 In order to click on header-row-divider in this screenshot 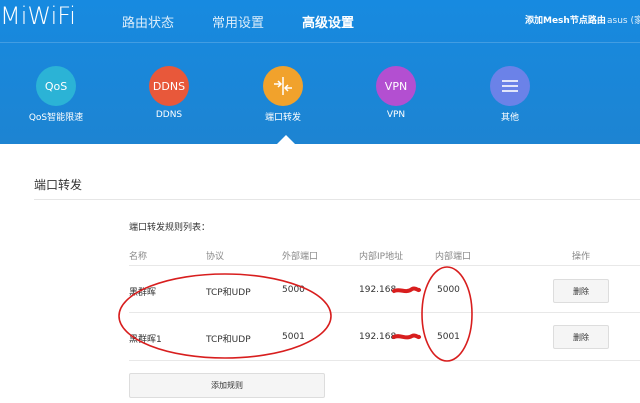, I will do `click(384, 265)`.